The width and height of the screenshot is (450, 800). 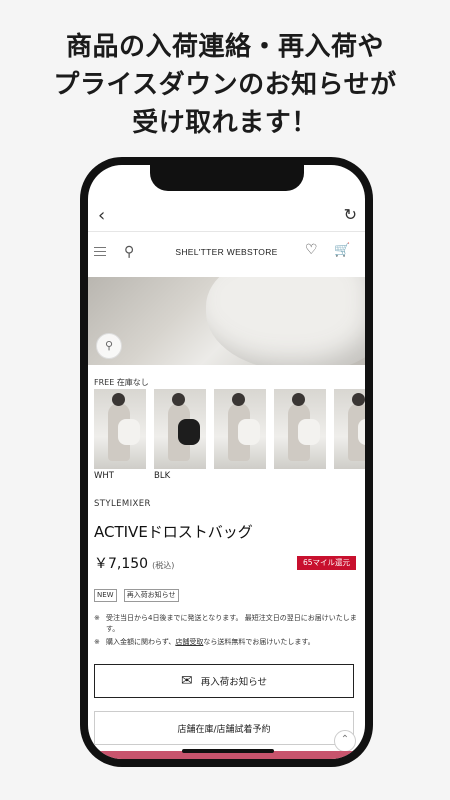 I want to click on app-top-bar: ‹ ↻, so click(x=226, y=216).